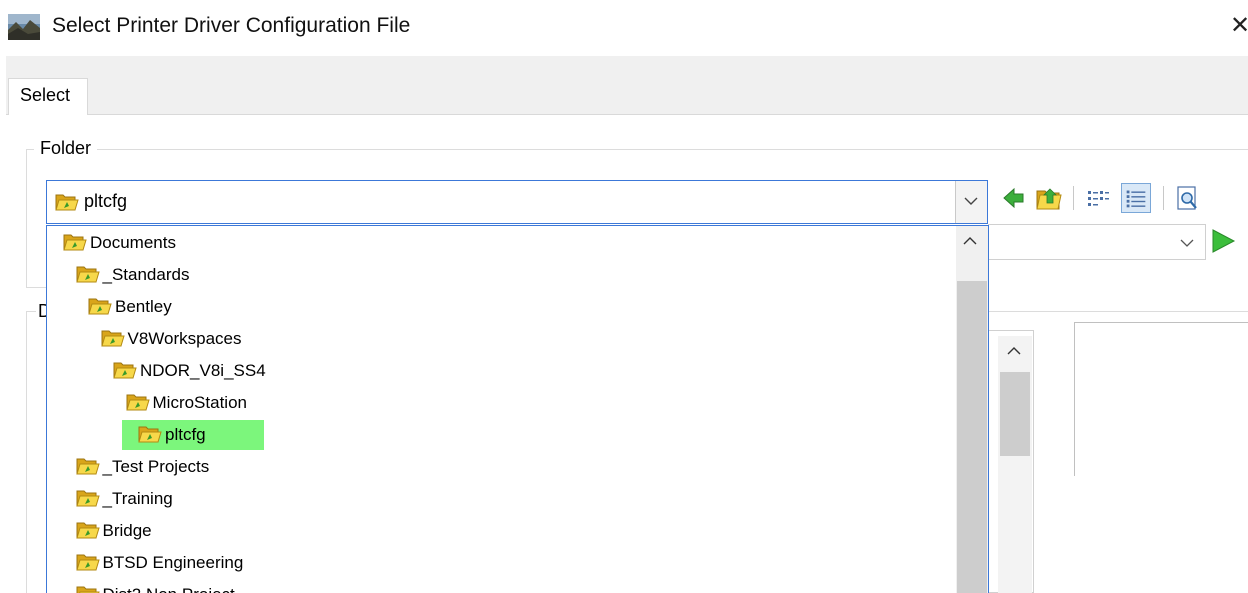  What do you see at coordinates (203, 370) in the screenshot?
I see `folder-tree-item-label: NDOR_V8i_SS4` at bounding box center [203, 370].